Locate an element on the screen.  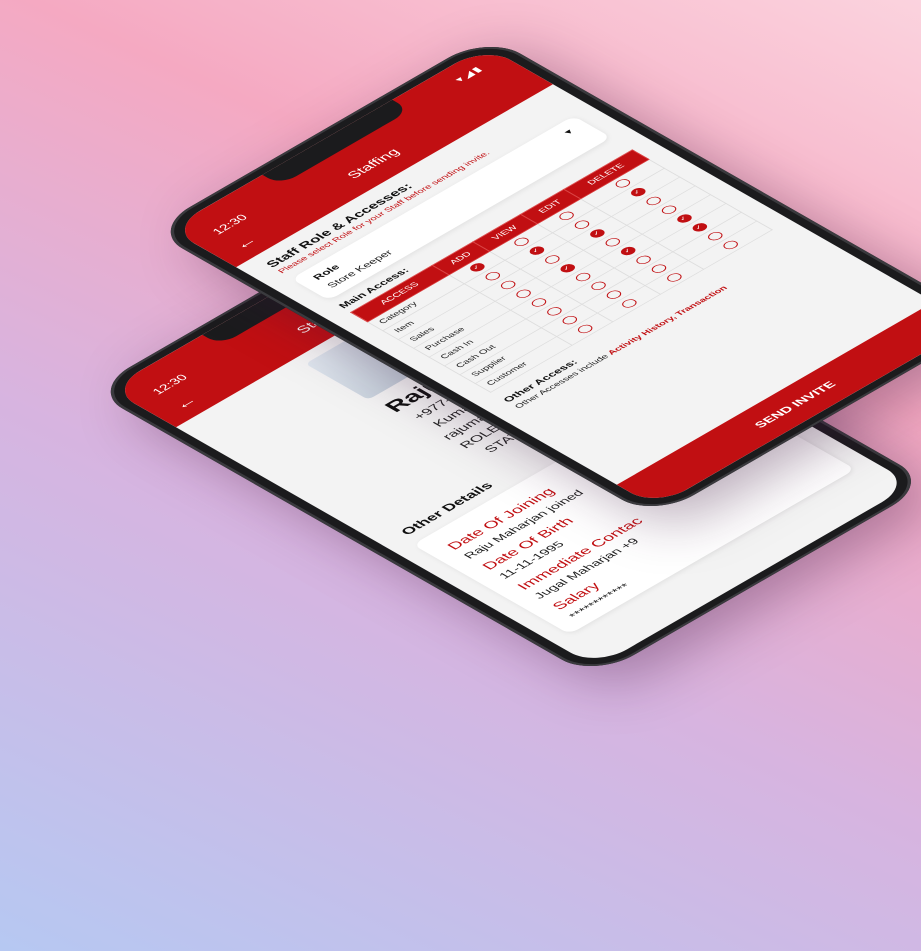
status-icons: ▾◢▮ is located at coordinates (469, 74).